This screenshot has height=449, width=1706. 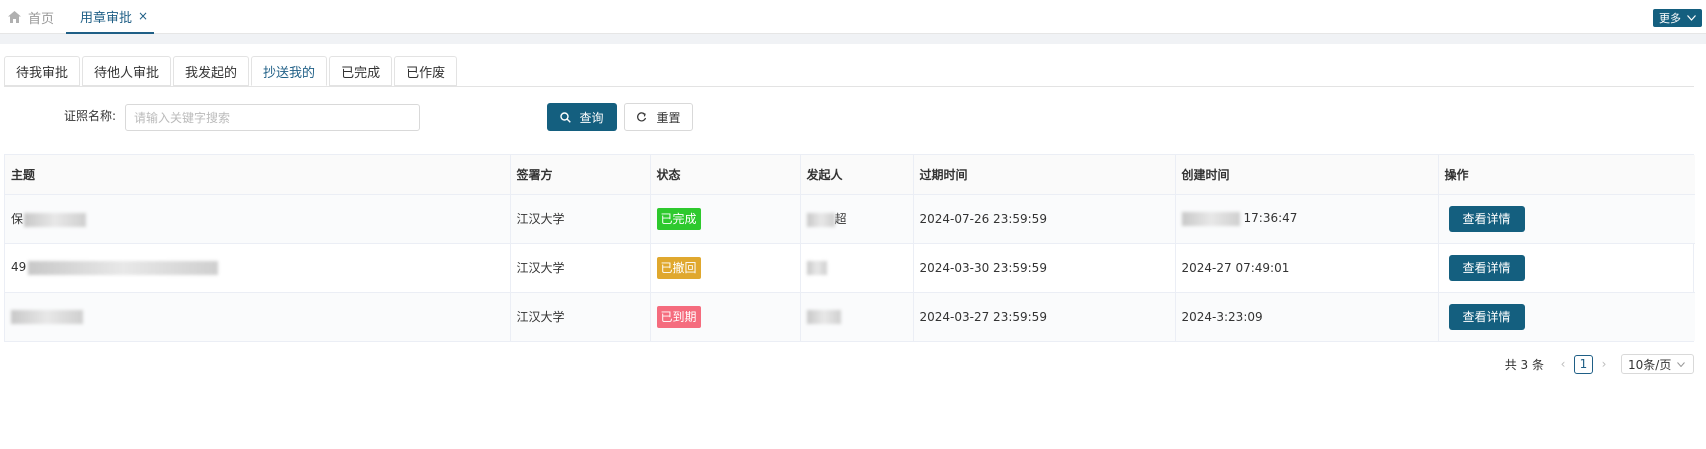 I want to click on tab-pending-others: 待他人审批, so click(x=127, y=71).